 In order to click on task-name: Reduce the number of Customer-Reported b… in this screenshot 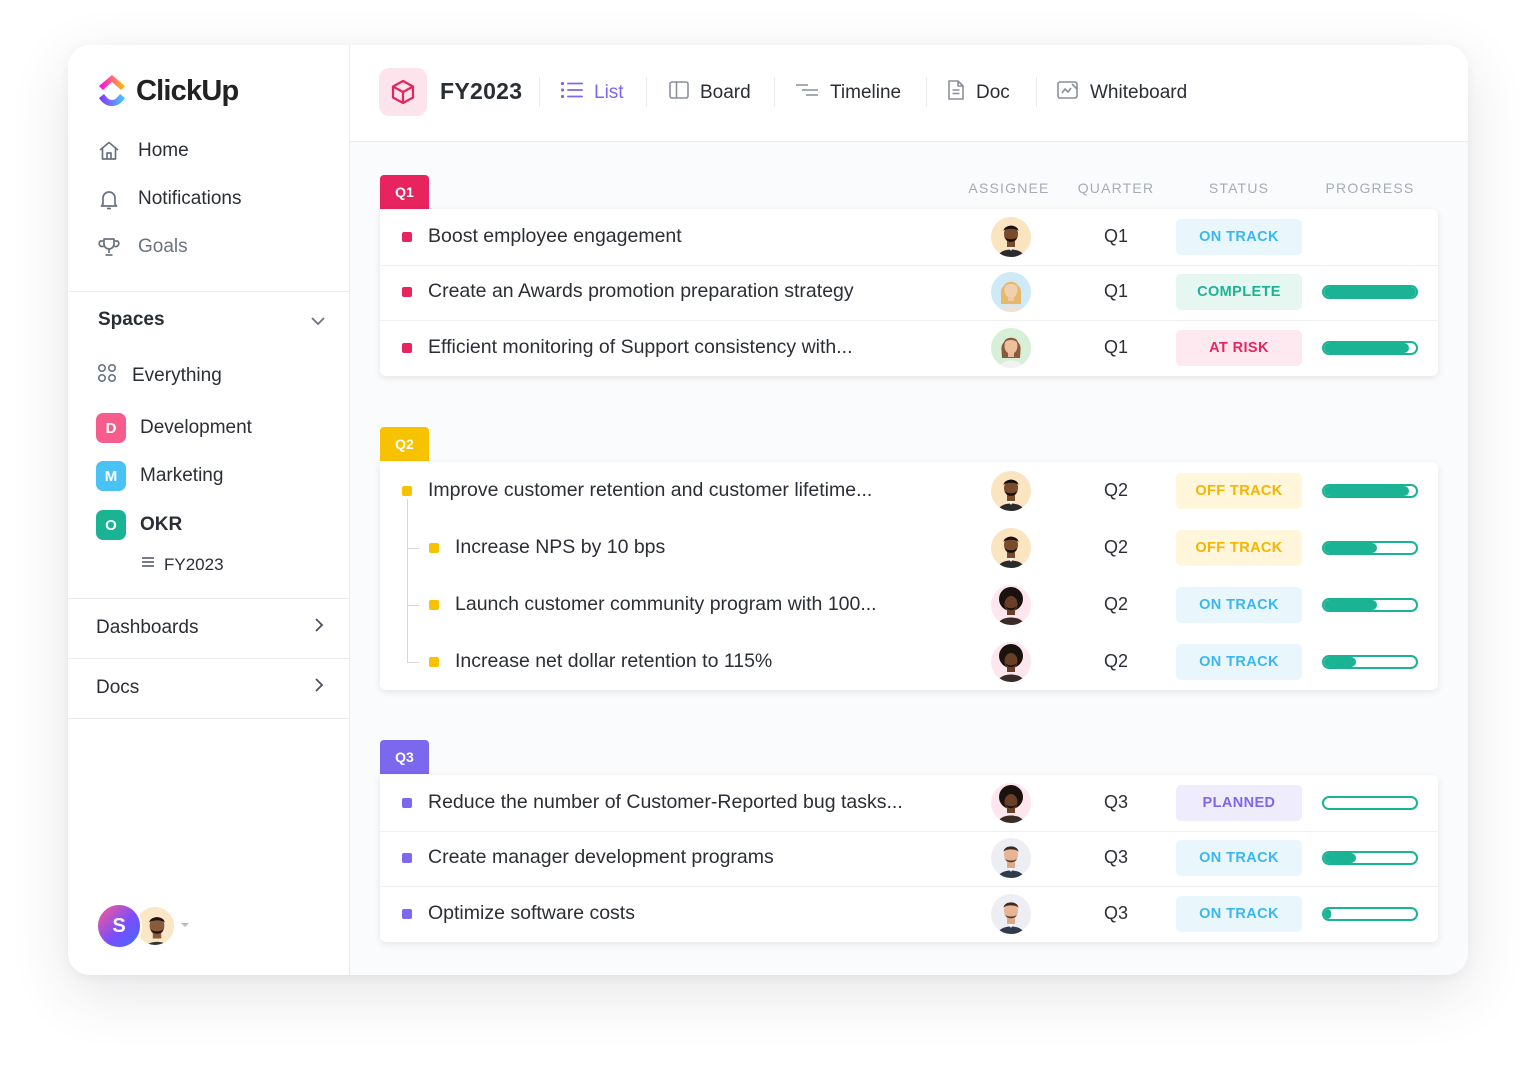, I will do `click(665, 802)`.